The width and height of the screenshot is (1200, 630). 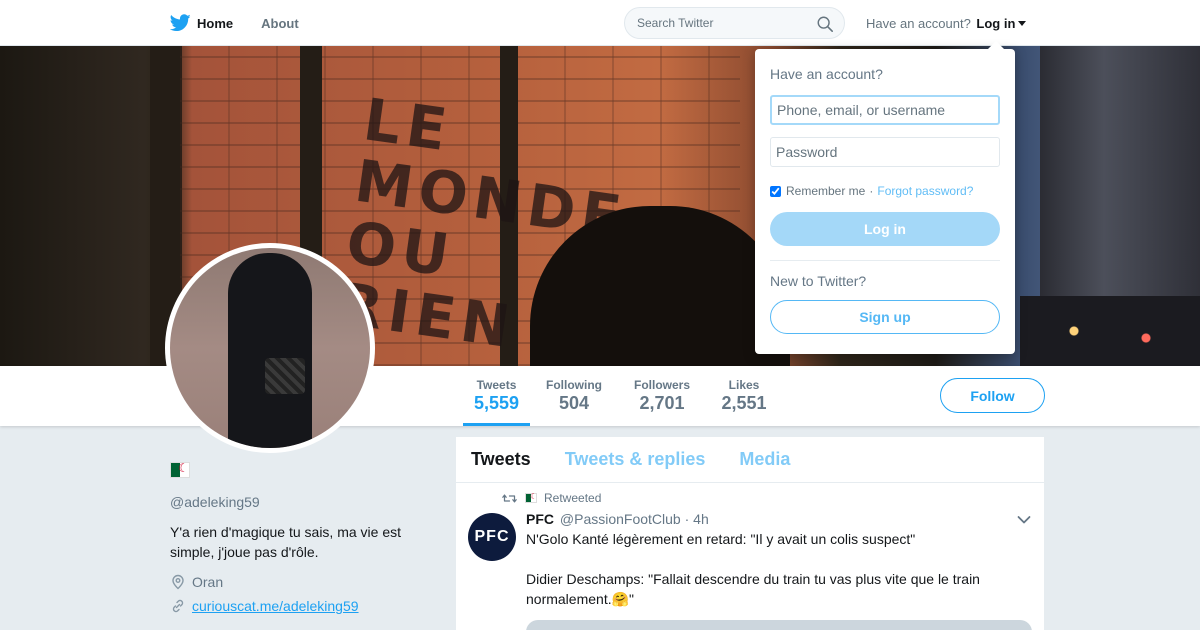 I want to click on login-toggle-label: Log in, so click(x=996, y=23).